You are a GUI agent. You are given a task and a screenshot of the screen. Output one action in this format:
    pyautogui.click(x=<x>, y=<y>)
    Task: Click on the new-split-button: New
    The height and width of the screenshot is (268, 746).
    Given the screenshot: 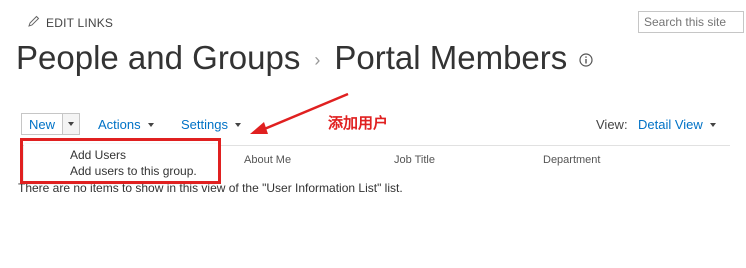 What is the action you would take?
    pyautogui.click(x=51, y=124)
    